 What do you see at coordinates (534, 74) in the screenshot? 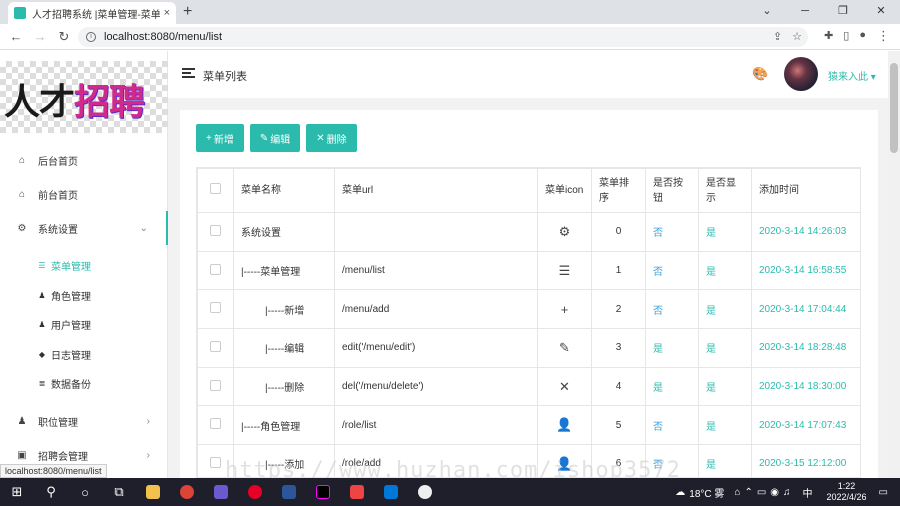
I see `top-header: 菜单列表 🎨 猿来入此 ▾` at bounding box center [534, 74].